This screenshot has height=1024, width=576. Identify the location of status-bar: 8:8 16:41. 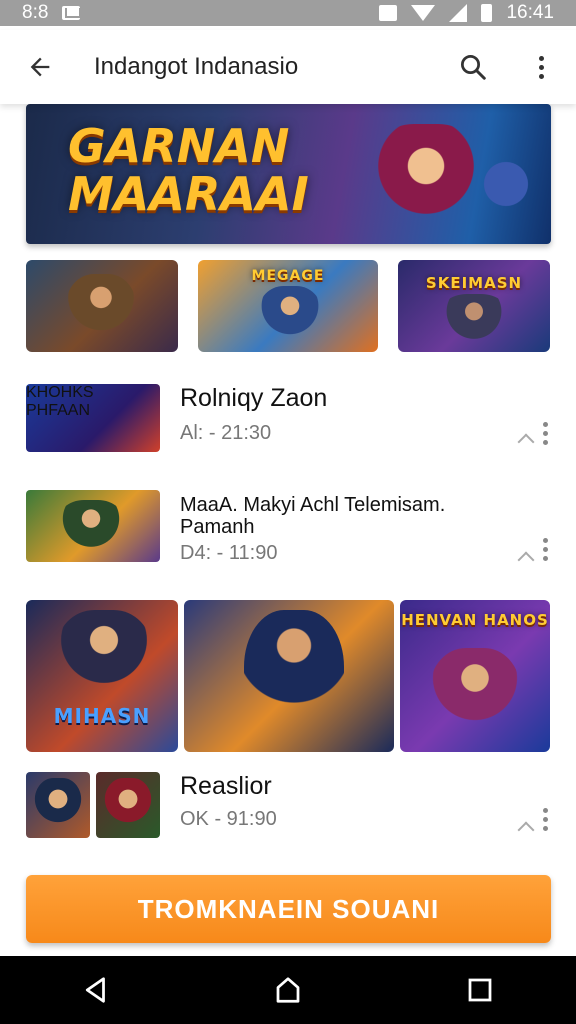
(288, 13).